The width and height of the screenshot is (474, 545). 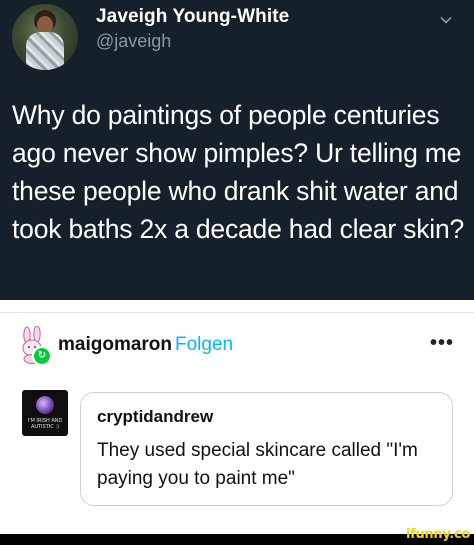 I want to click on more-options-button: •••, so click(x=442, y=343).